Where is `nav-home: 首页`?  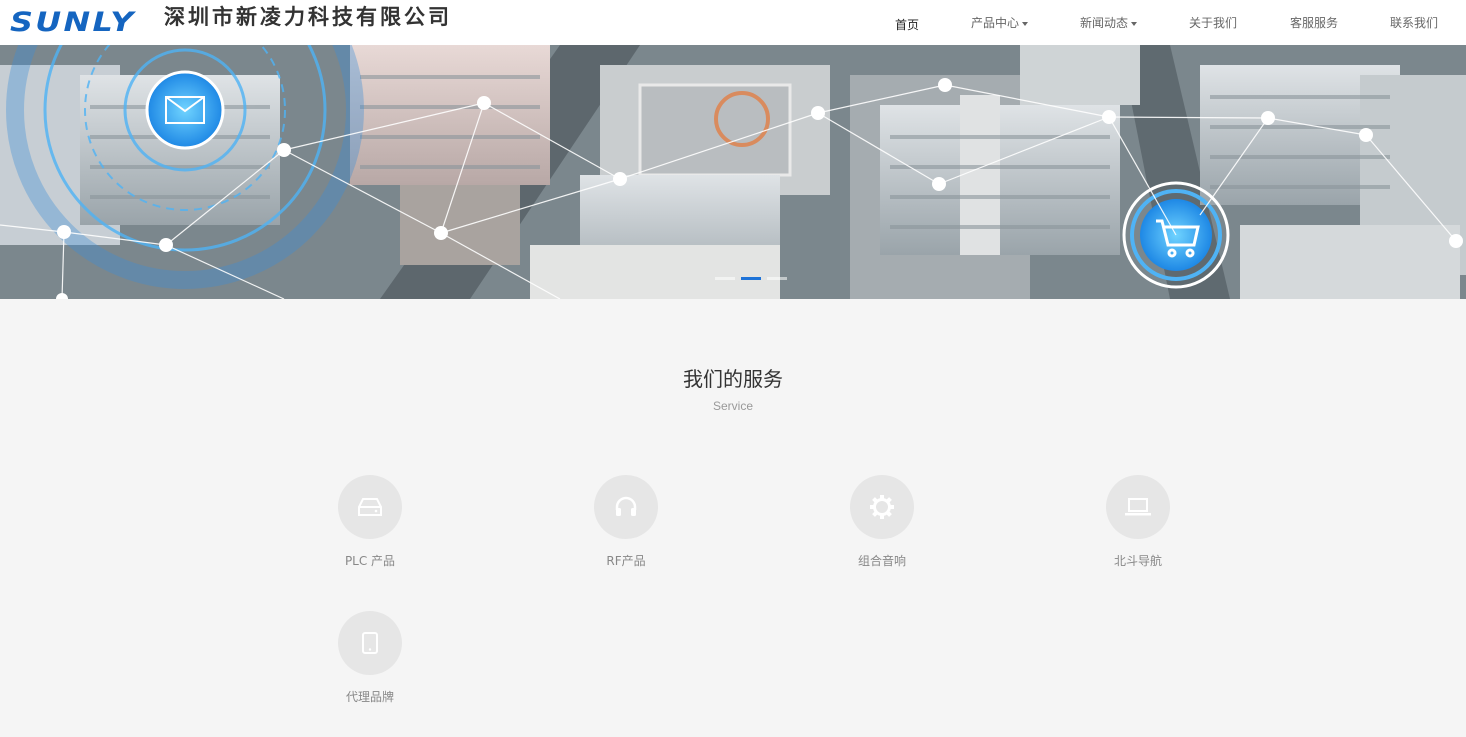
nav-home: 首页 is located at coordinates (907, 24).